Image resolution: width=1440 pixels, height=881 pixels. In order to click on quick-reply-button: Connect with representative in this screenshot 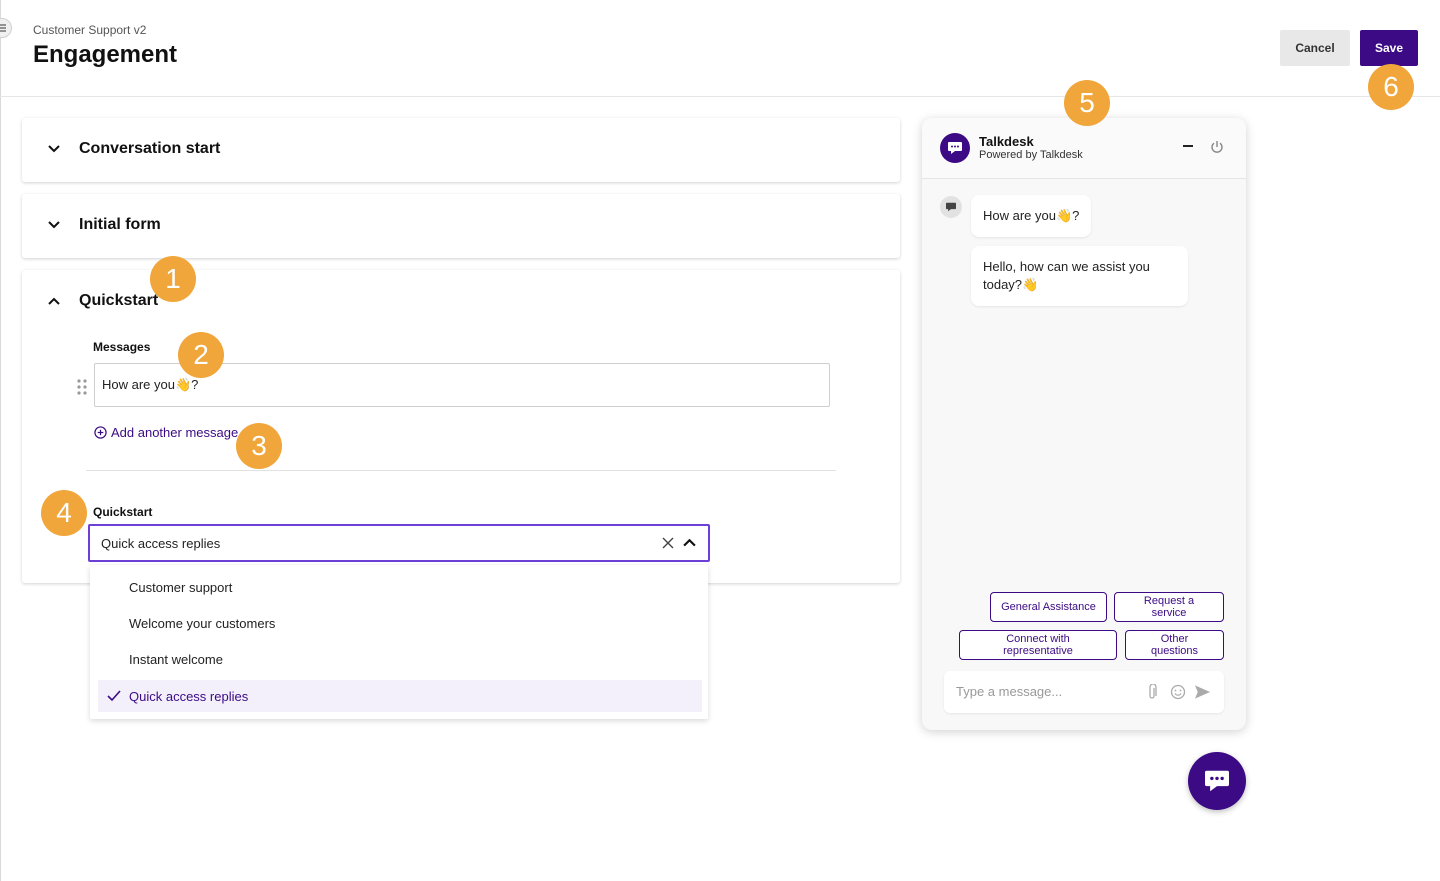, I will do `click(1038, 645)`.